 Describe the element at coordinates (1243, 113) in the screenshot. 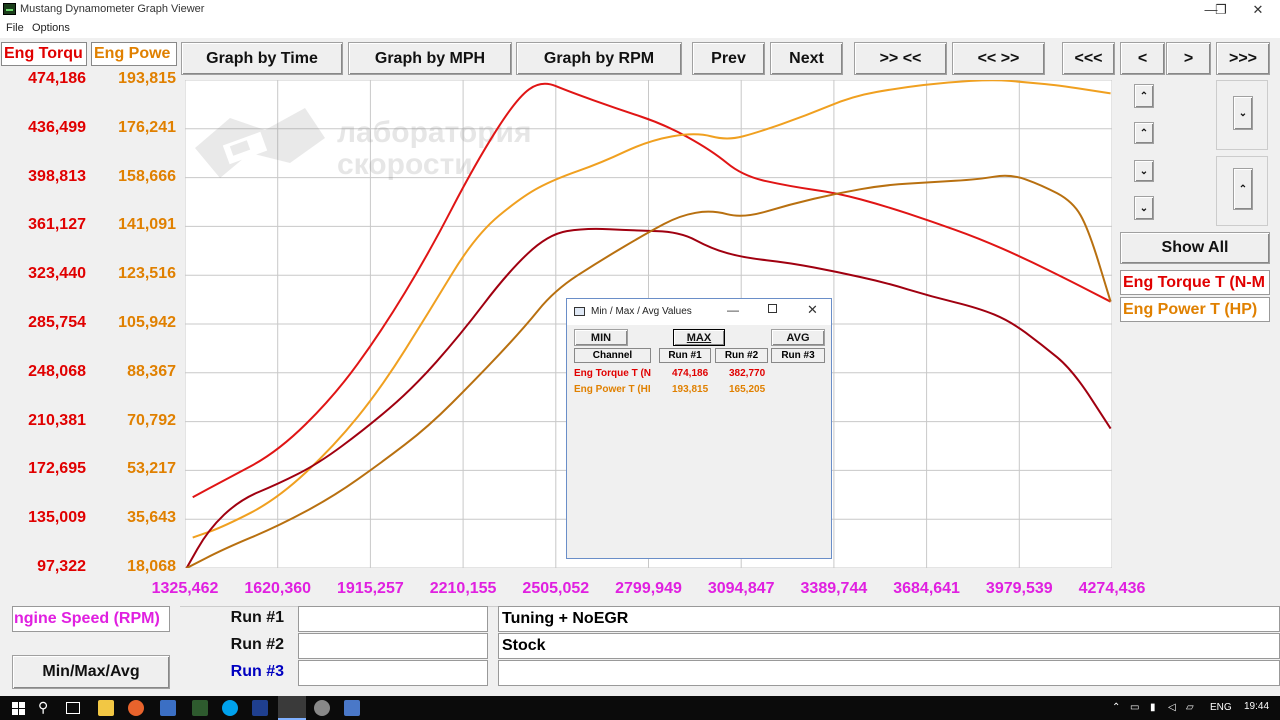

I see `shift-up-icon: ⌄` at that location.